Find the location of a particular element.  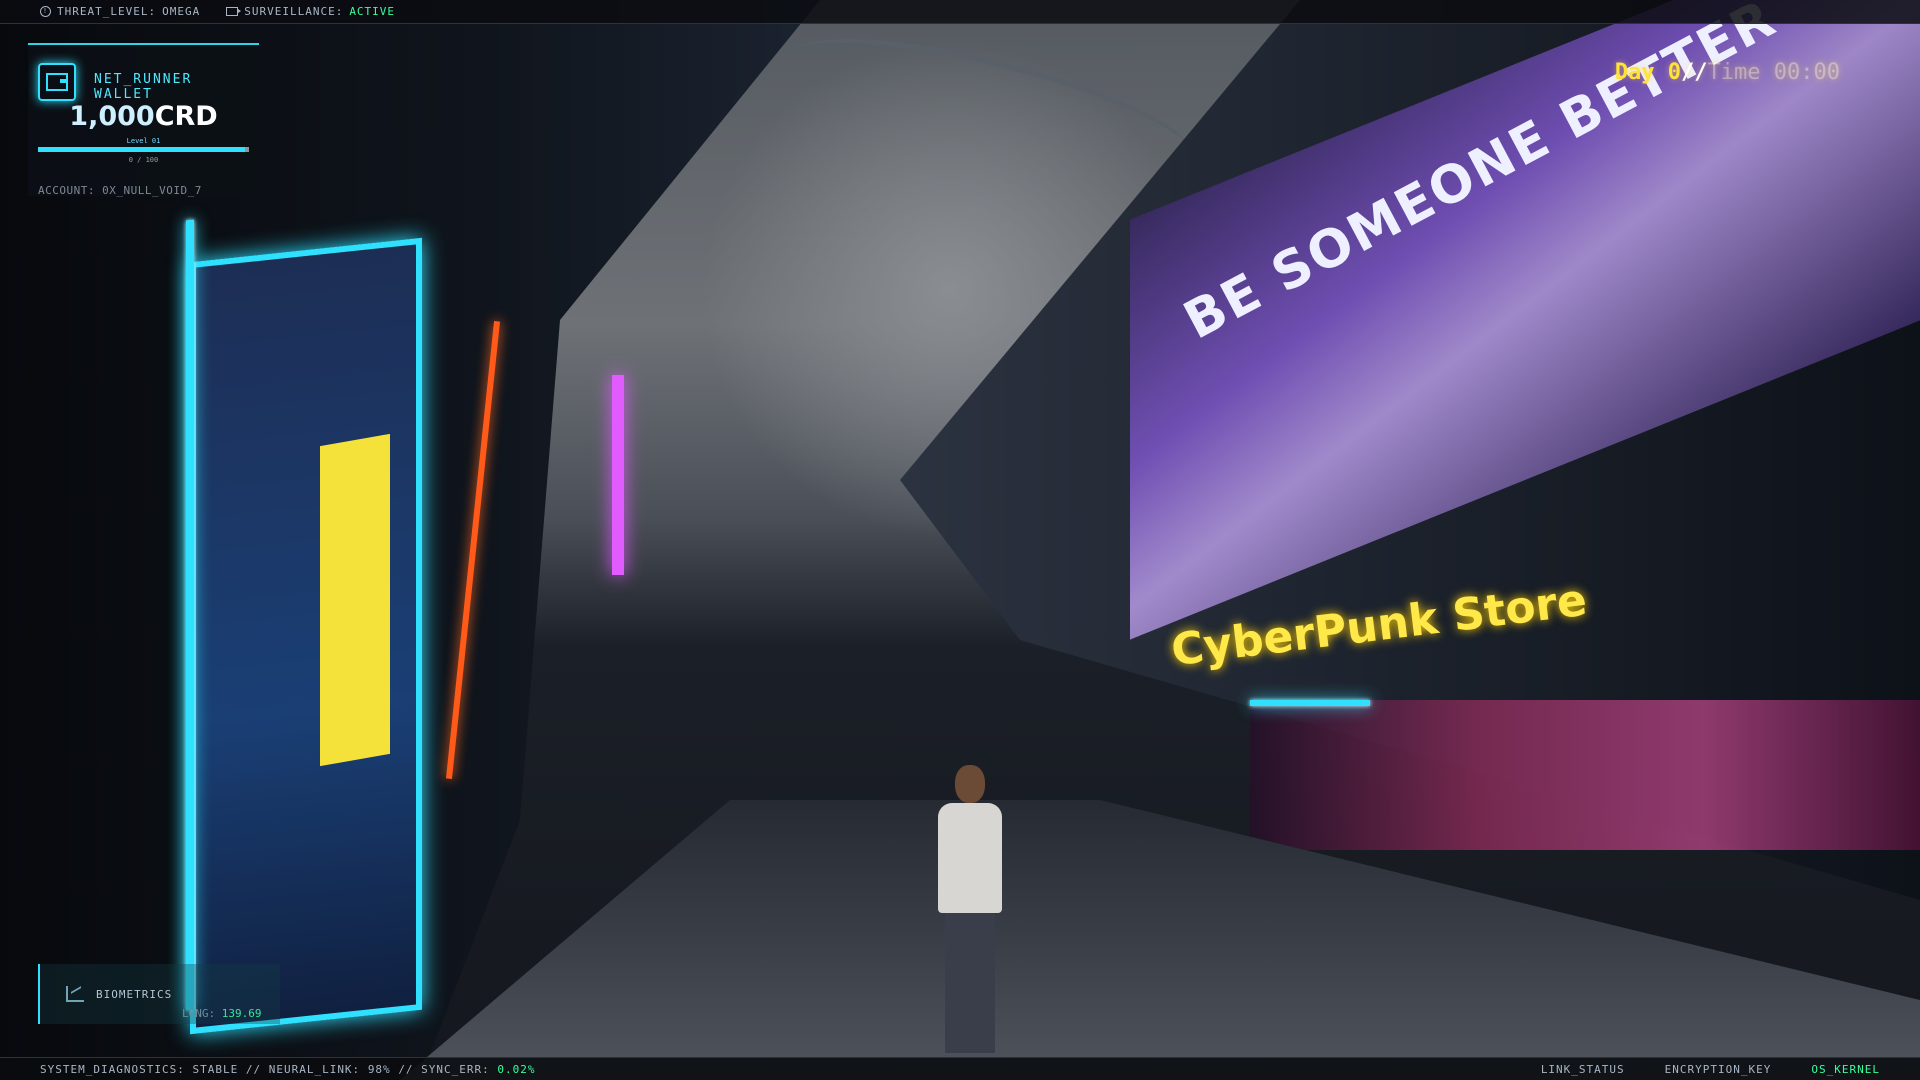

neon-strip-pink is located at coordinates (618, 475).